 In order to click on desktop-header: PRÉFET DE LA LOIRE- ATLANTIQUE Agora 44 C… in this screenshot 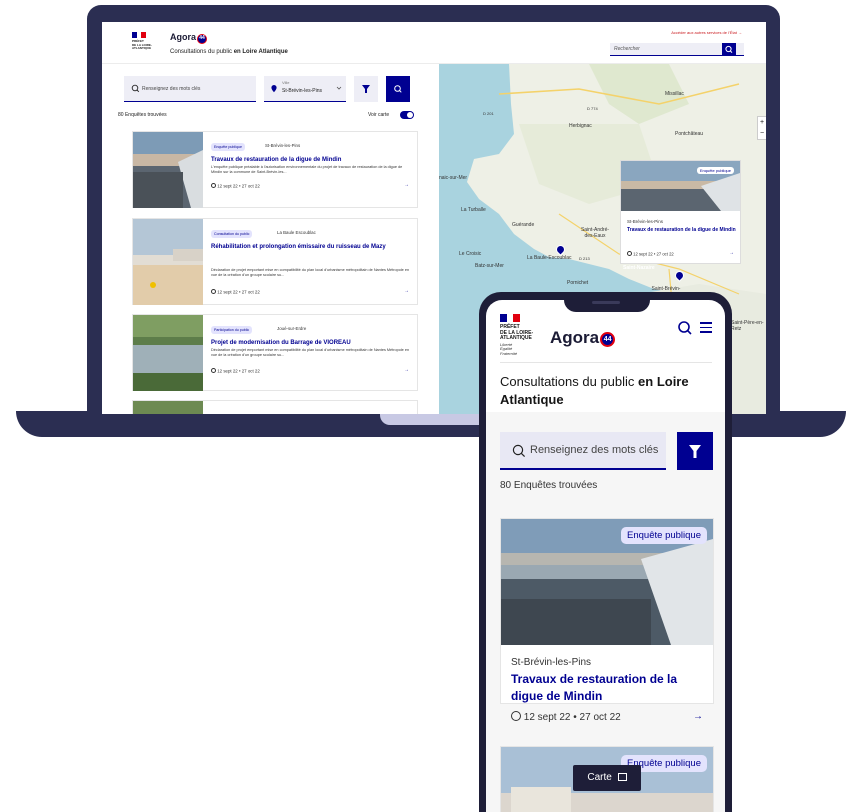, I will do `click(434, 43)`.